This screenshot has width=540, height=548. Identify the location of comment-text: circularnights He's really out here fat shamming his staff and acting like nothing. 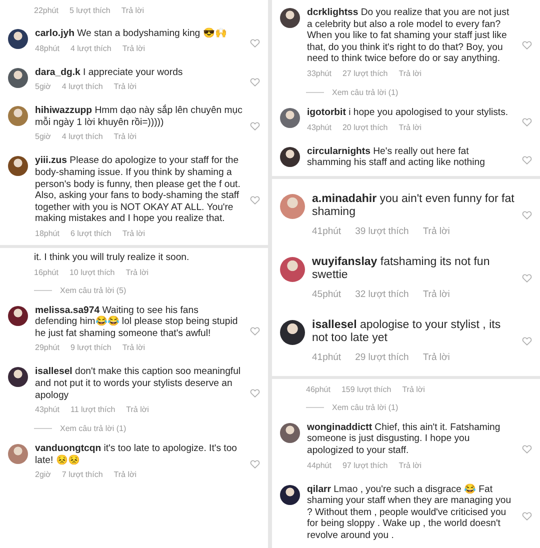
(396, 157).